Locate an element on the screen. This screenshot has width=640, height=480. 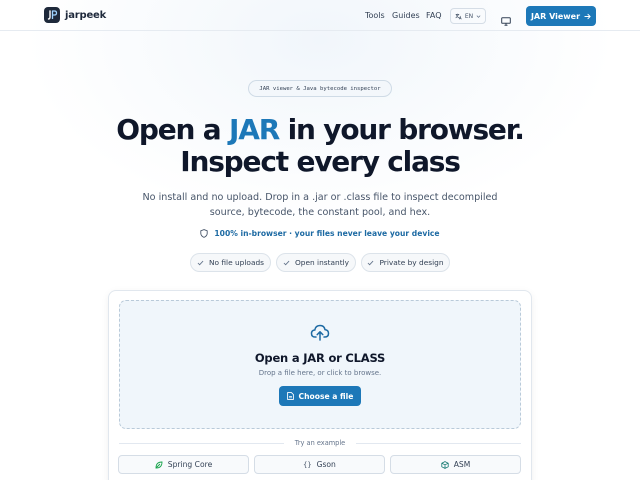
jar-viewer-button: JAR Viewer is located at coordinates (561, 16).